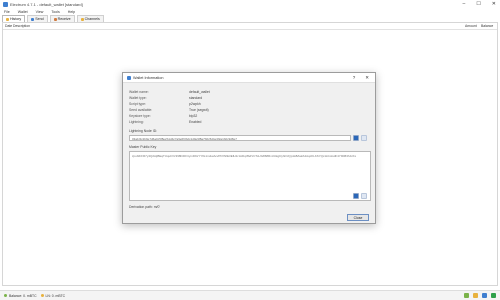 This screenshot has width=500, height=300. I want to click on password-icon, so click(466, 295).